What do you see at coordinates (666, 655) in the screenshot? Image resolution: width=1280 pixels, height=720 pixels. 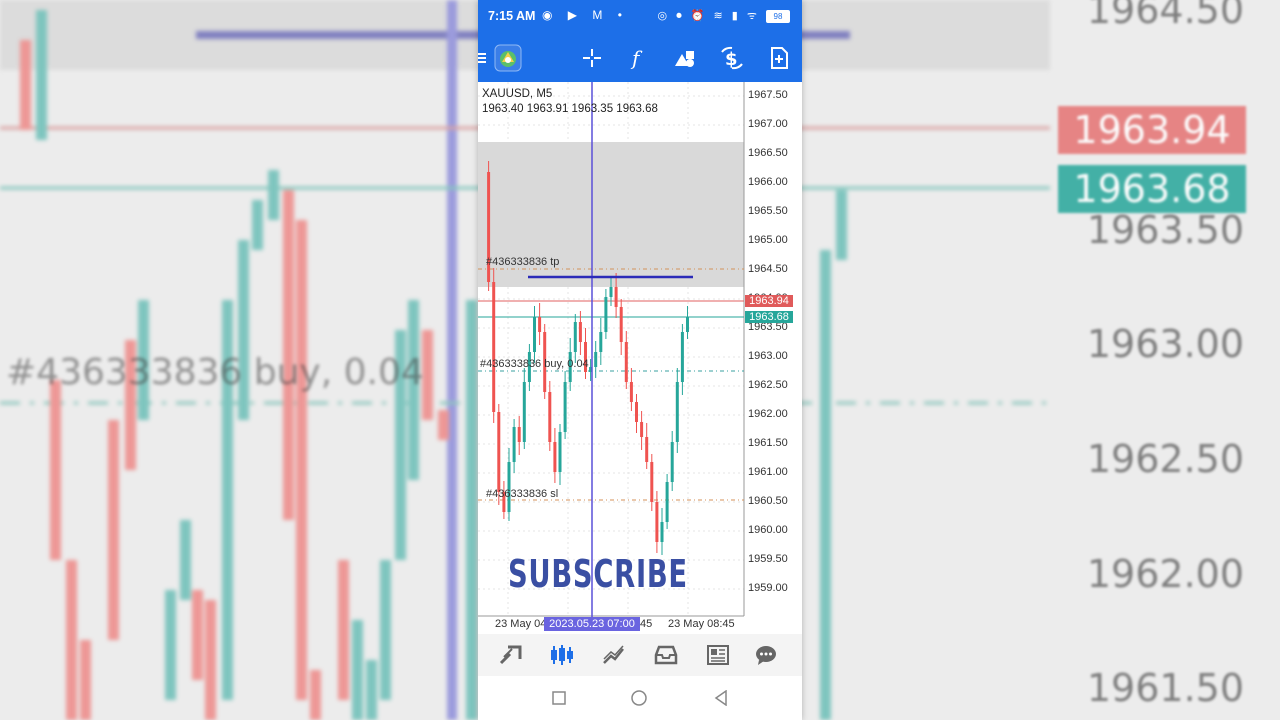 I see `history-icon` at bounding box center [666, 655].